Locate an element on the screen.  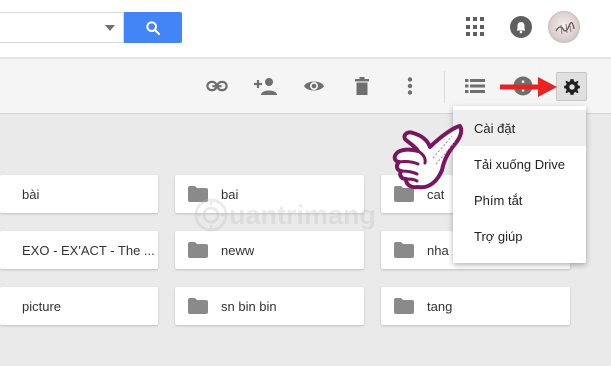
folder-item: tang is located at coordinates (475, 306).